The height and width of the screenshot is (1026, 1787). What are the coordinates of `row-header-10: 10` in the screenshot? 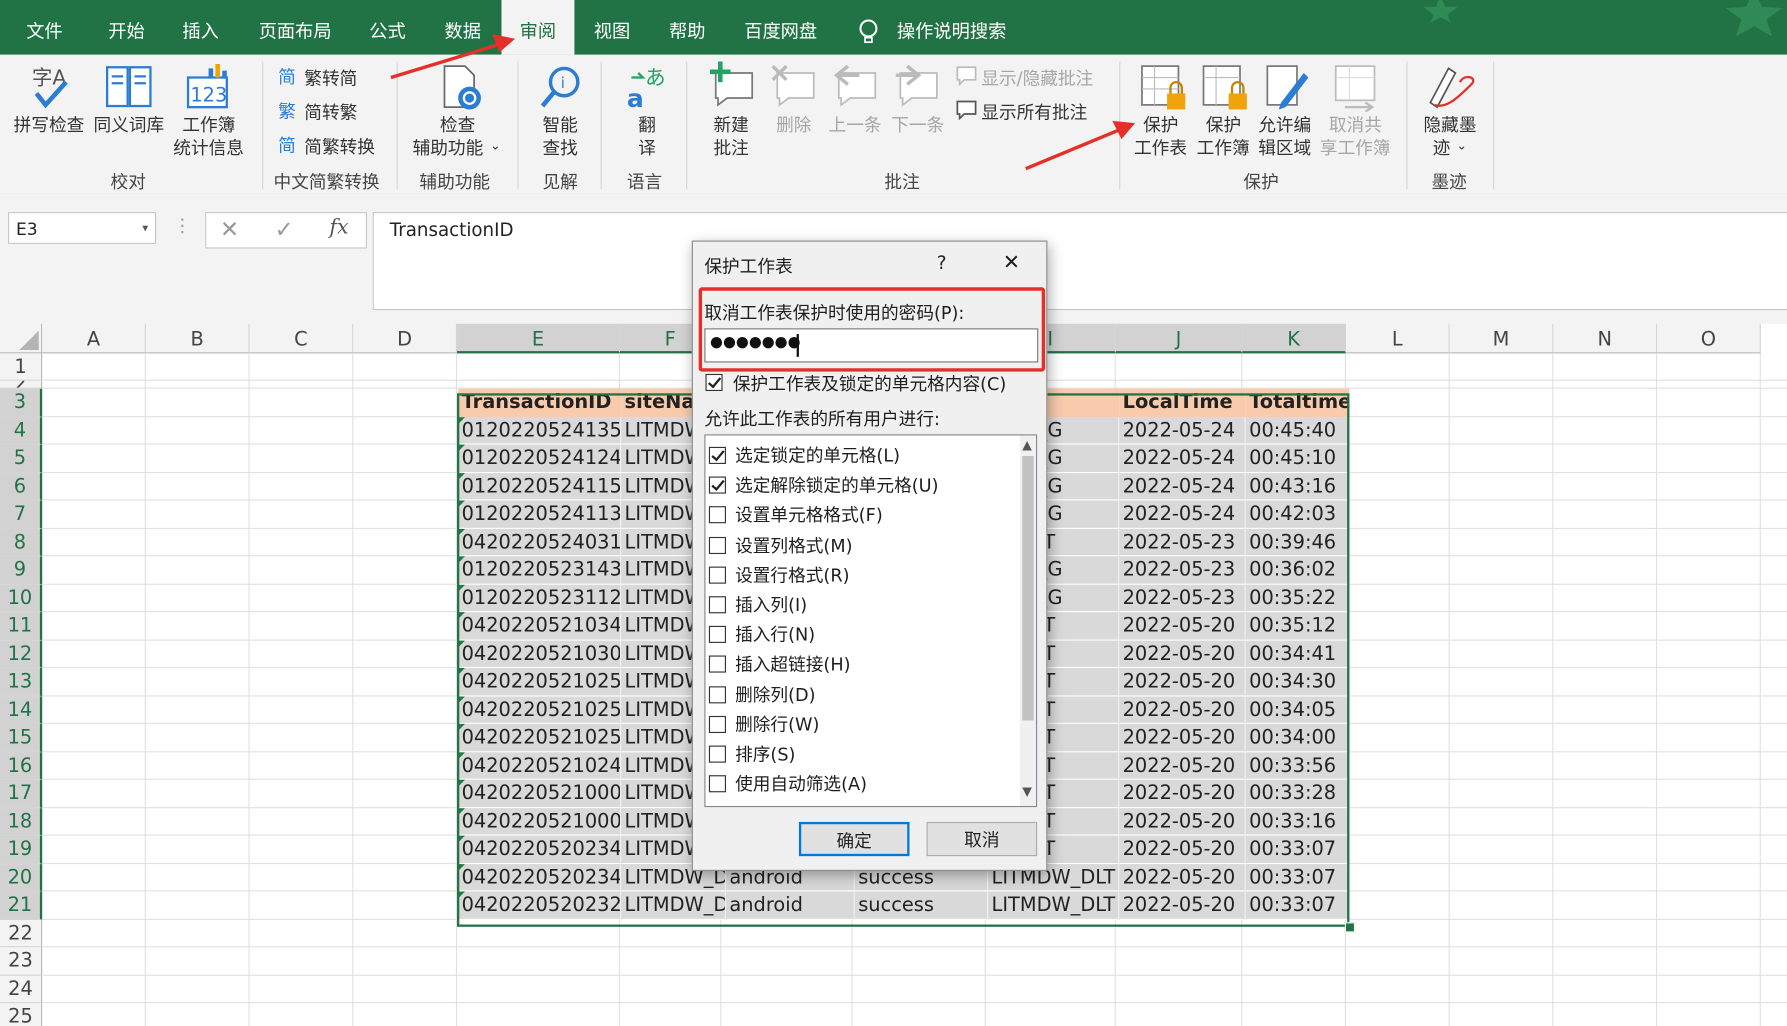 It's located at (21, 598).